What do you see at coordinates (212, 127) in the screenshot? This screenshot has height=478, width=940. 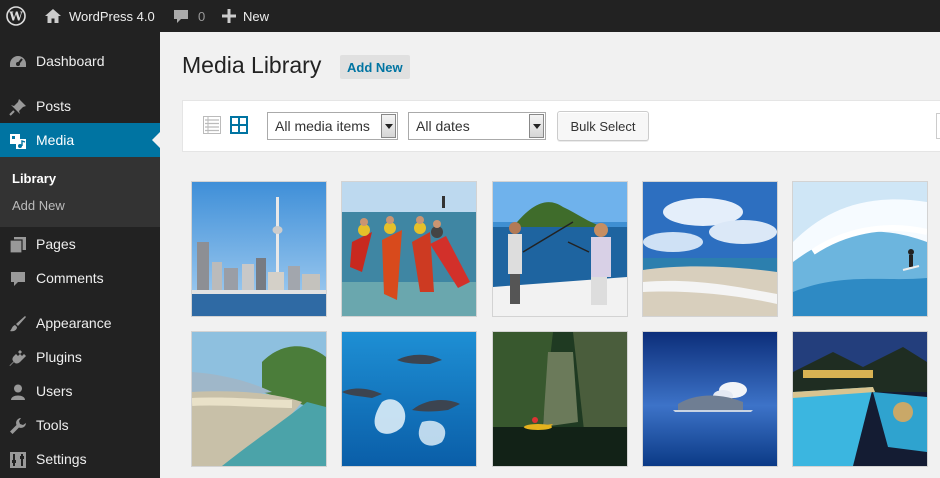 I see `list-view-icon` at bounding box center [212, 127].